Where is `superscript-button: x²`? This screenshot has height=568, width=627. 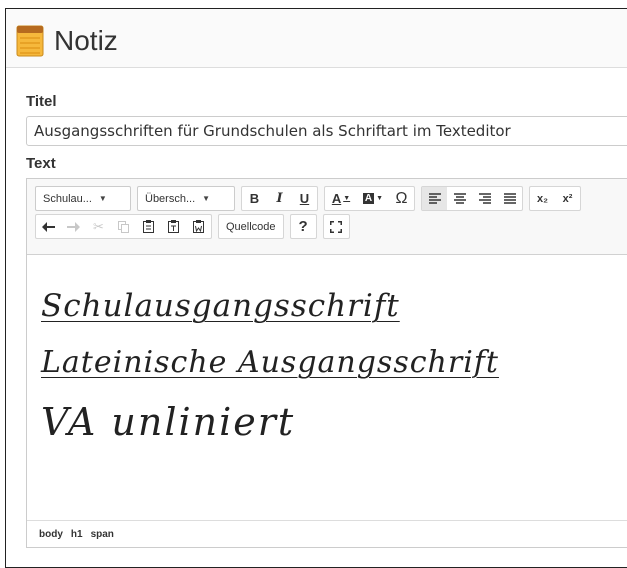 superscript-button: x² is located at coordinates (567, 198).